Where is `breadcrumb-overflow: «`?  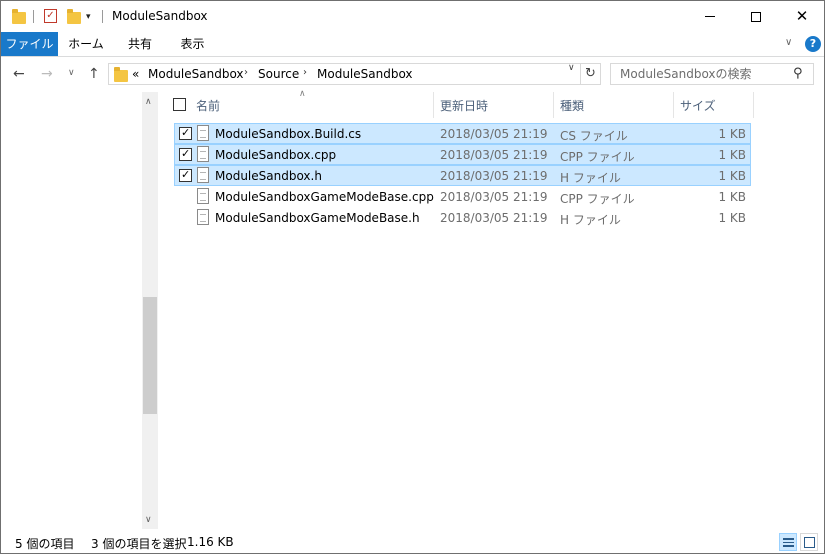
breadcrumb-overflow: « is located at coordinates (135, 74).